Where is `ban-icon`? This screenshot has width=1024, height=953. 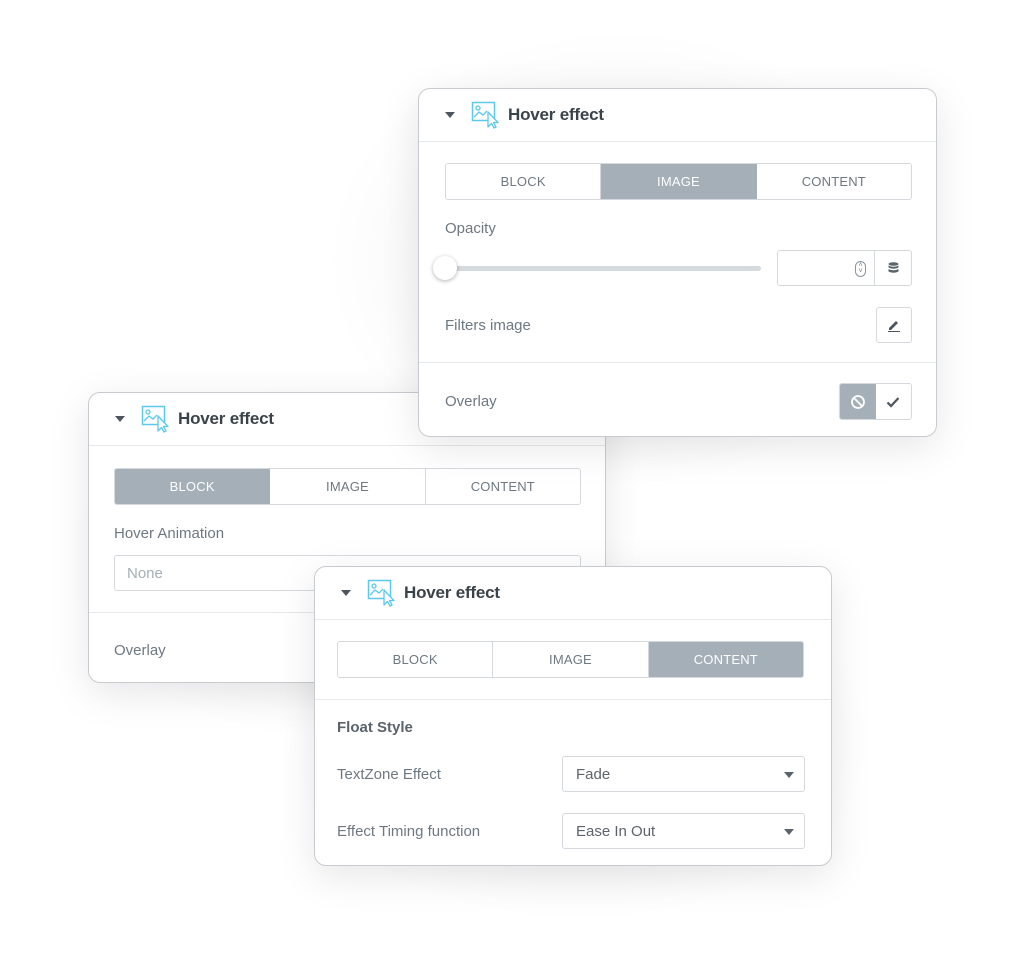
ban-icon is located at coordinates (857, 401).